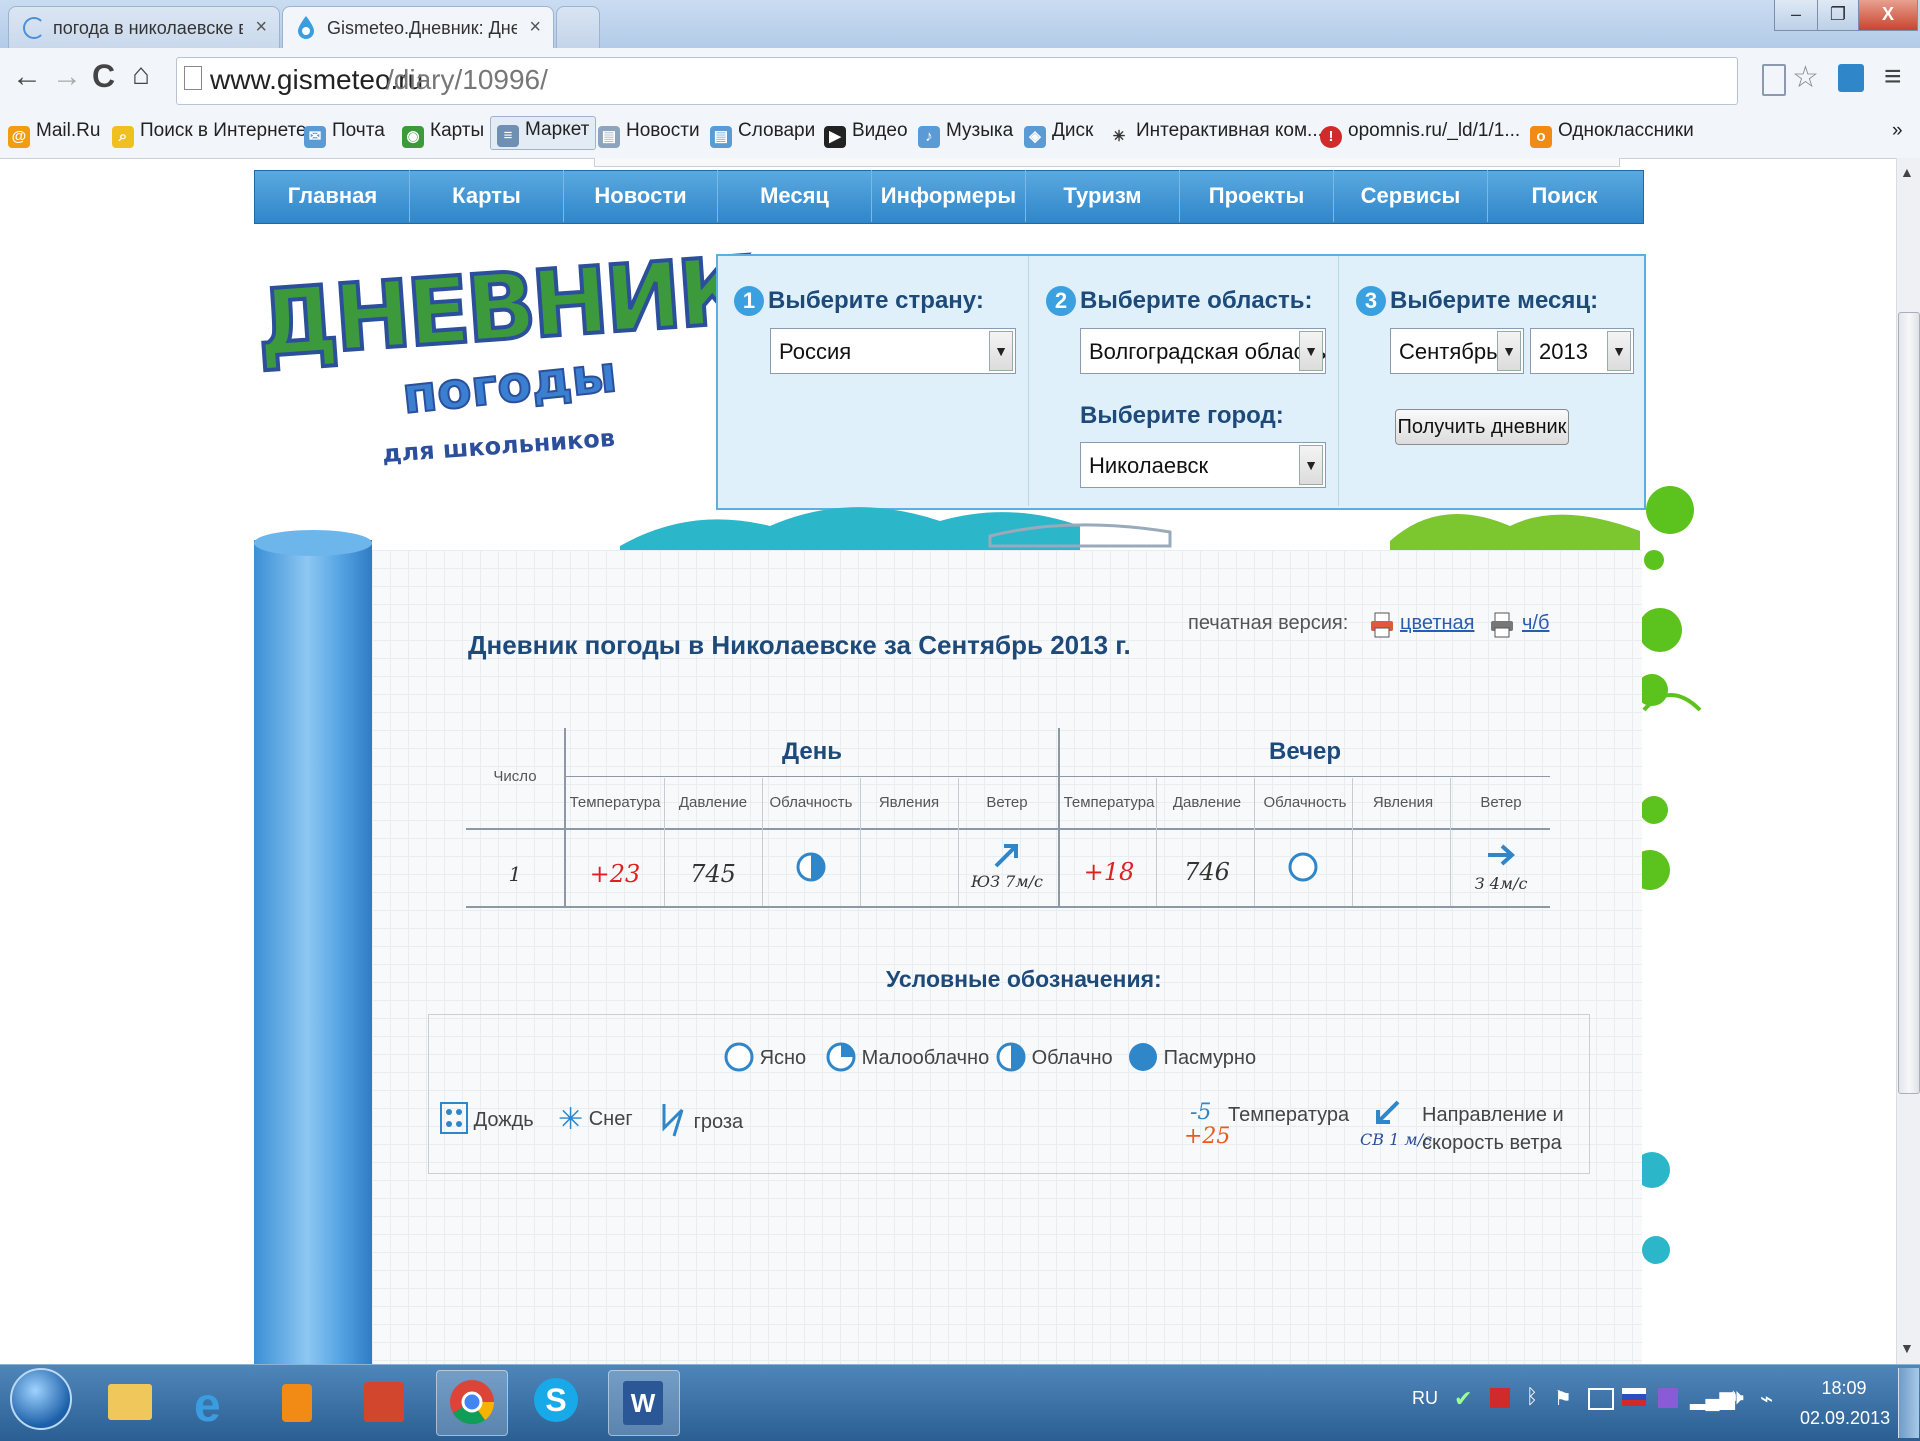 The height and width of the screenshot is (1441, 1920). What do you see at coordinates (41, 1399) in the screenshot?
I see `start-button` at bounding box center [41, 1399].